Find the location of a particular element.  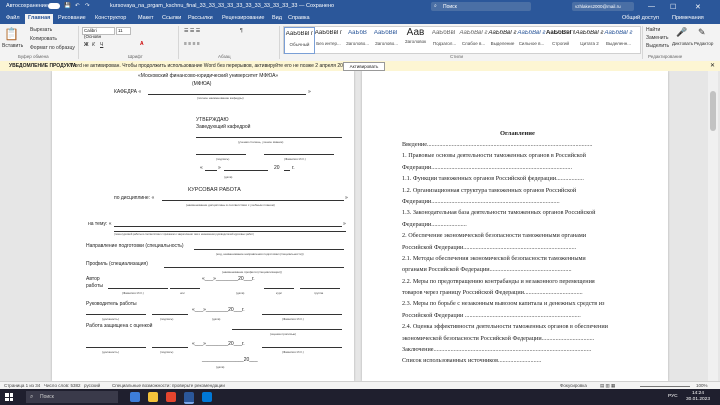

tab-view: Вид is located at coordinates (277, 18).